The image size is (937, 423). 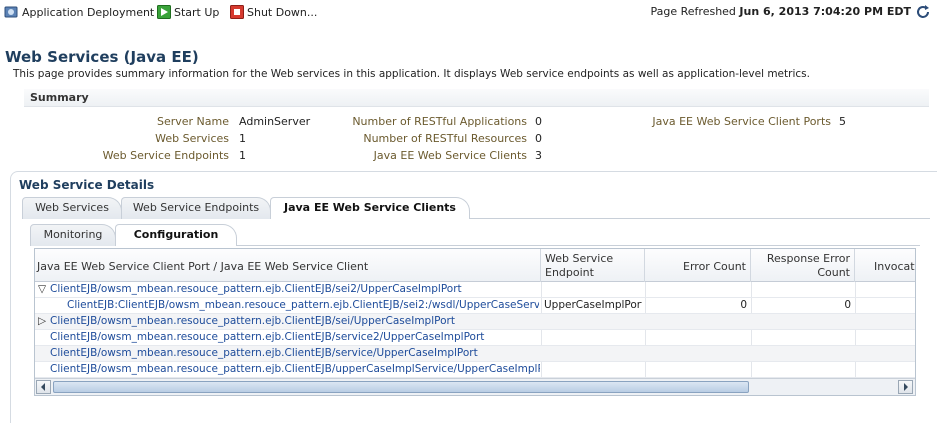 I want to click on response-error-count-value: 0, so click(x=847, y=305).